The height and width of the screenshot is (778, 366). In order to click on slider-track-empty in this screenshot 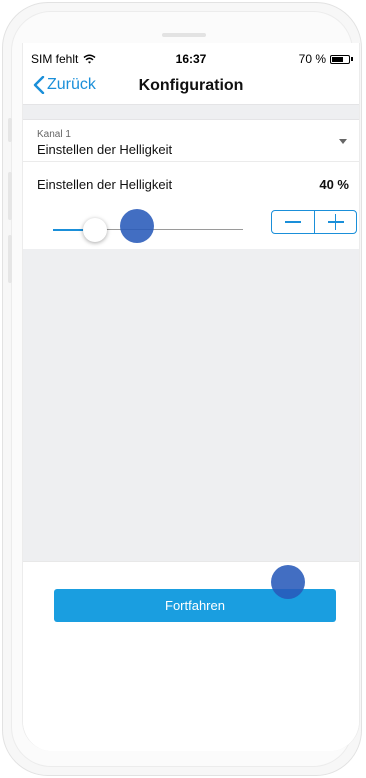, I will do `click(168, 229)`.